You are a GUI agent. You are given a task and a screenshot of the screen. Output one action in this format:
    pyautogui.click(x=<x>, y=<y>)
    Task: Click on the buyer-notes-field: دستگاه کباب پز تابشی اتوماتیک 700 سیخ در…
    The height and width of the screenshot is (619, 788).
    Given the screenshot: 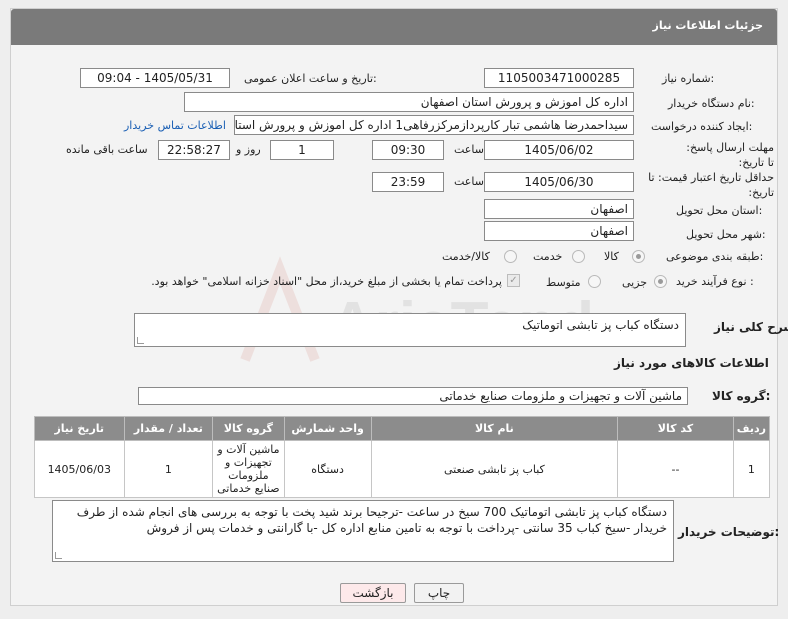 What is the action you would take?
    pyautogui.click(x=363, y=531)
    